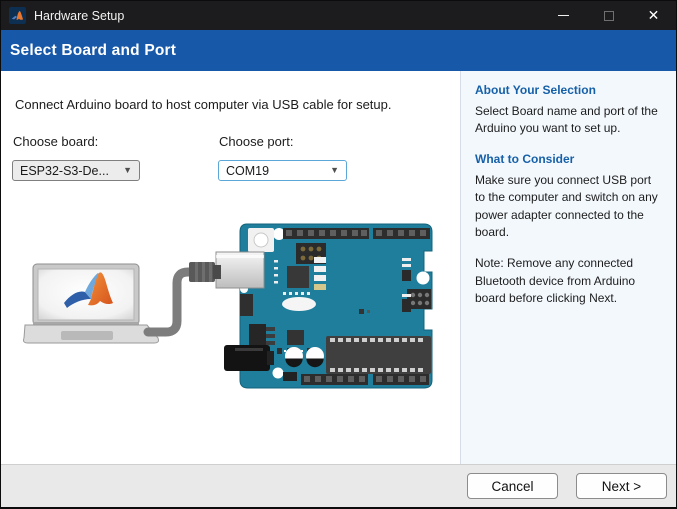 The width and height of the screenshot is (677, 509). I want to click on minimize-button, so click(563, 15).